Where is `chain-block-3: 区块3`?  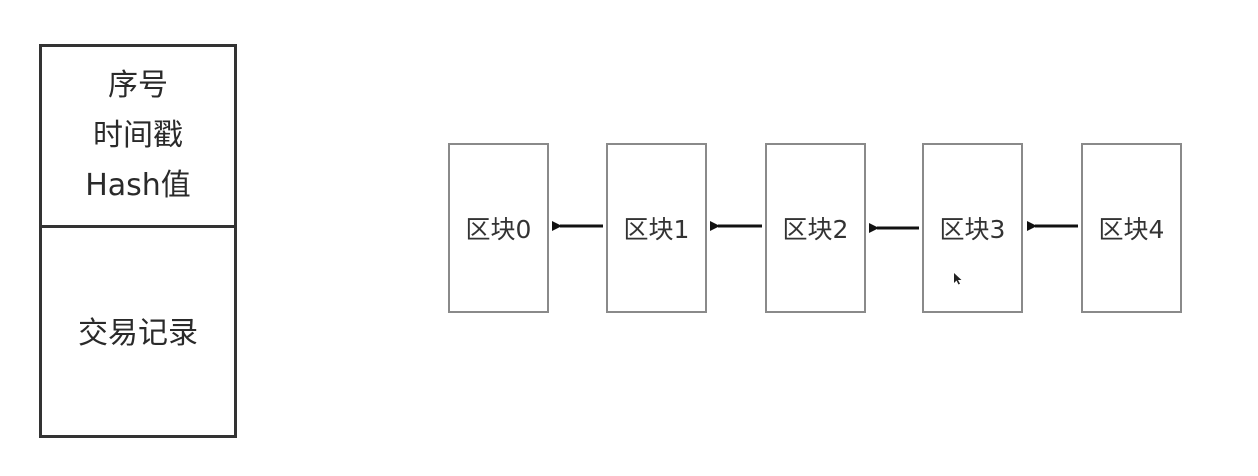
chain-block-3: 区块3 is located at coordinates (972, 228).